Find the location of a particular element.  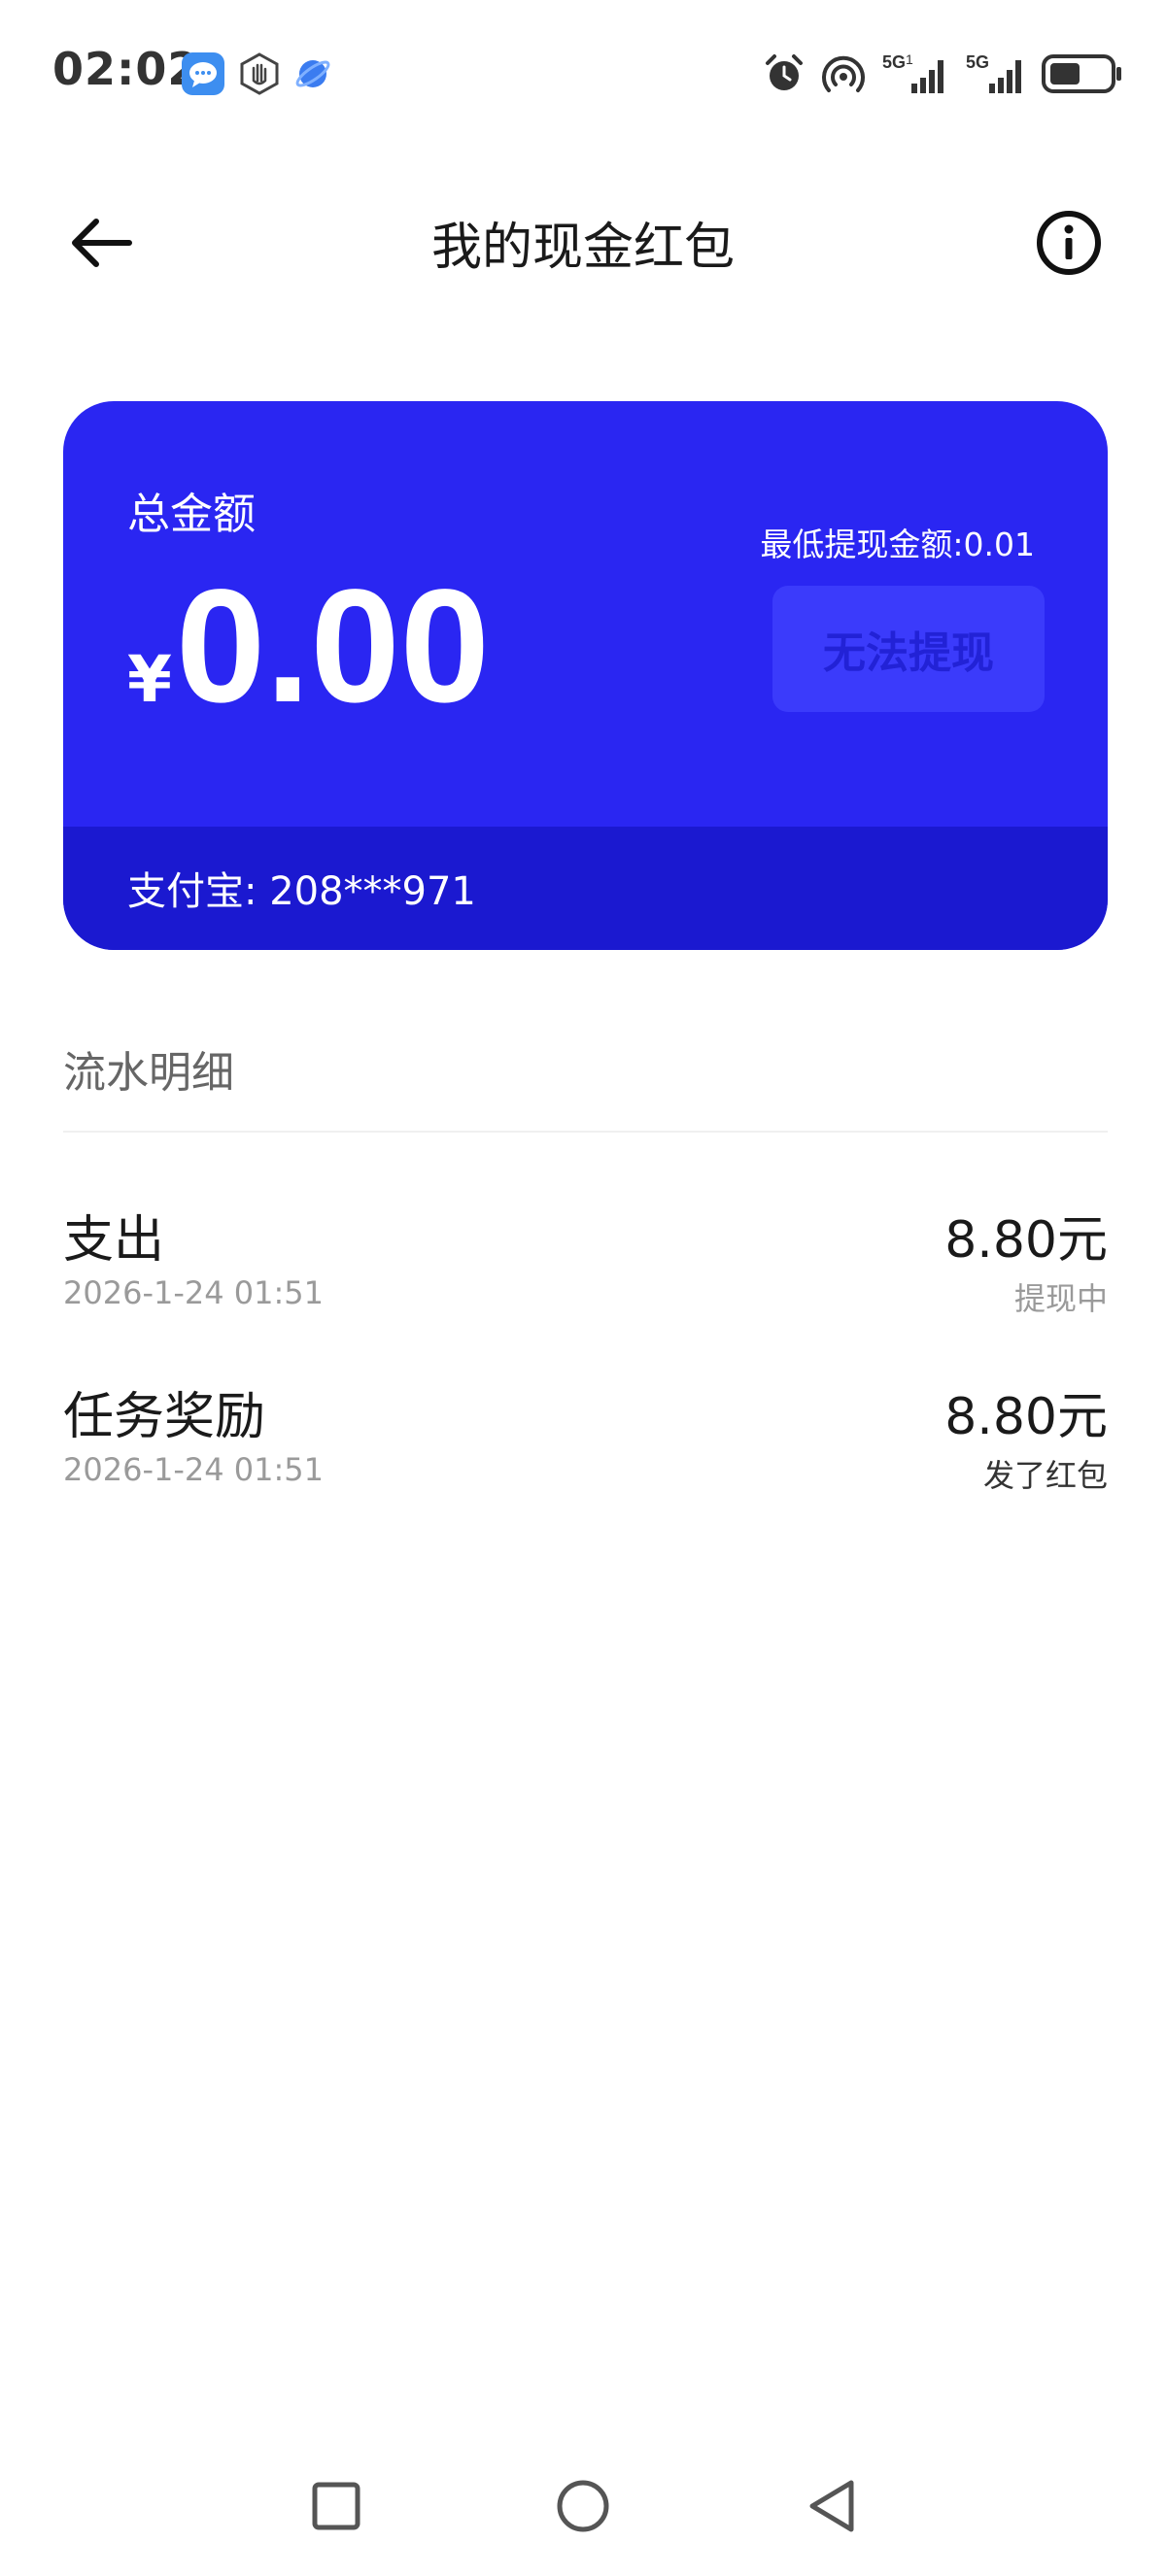

status-notification-icons is located at coordinates (256, 74).